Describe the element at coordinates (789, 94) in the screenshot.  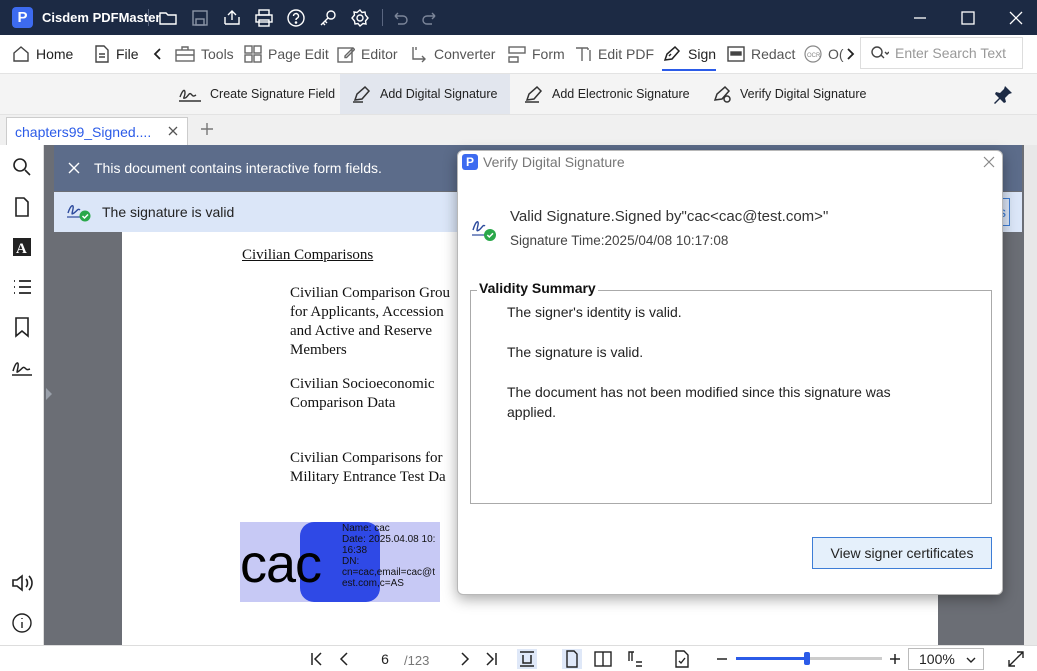
I see `verify-digital-signature-button: Verify Digital Signature` at that location.